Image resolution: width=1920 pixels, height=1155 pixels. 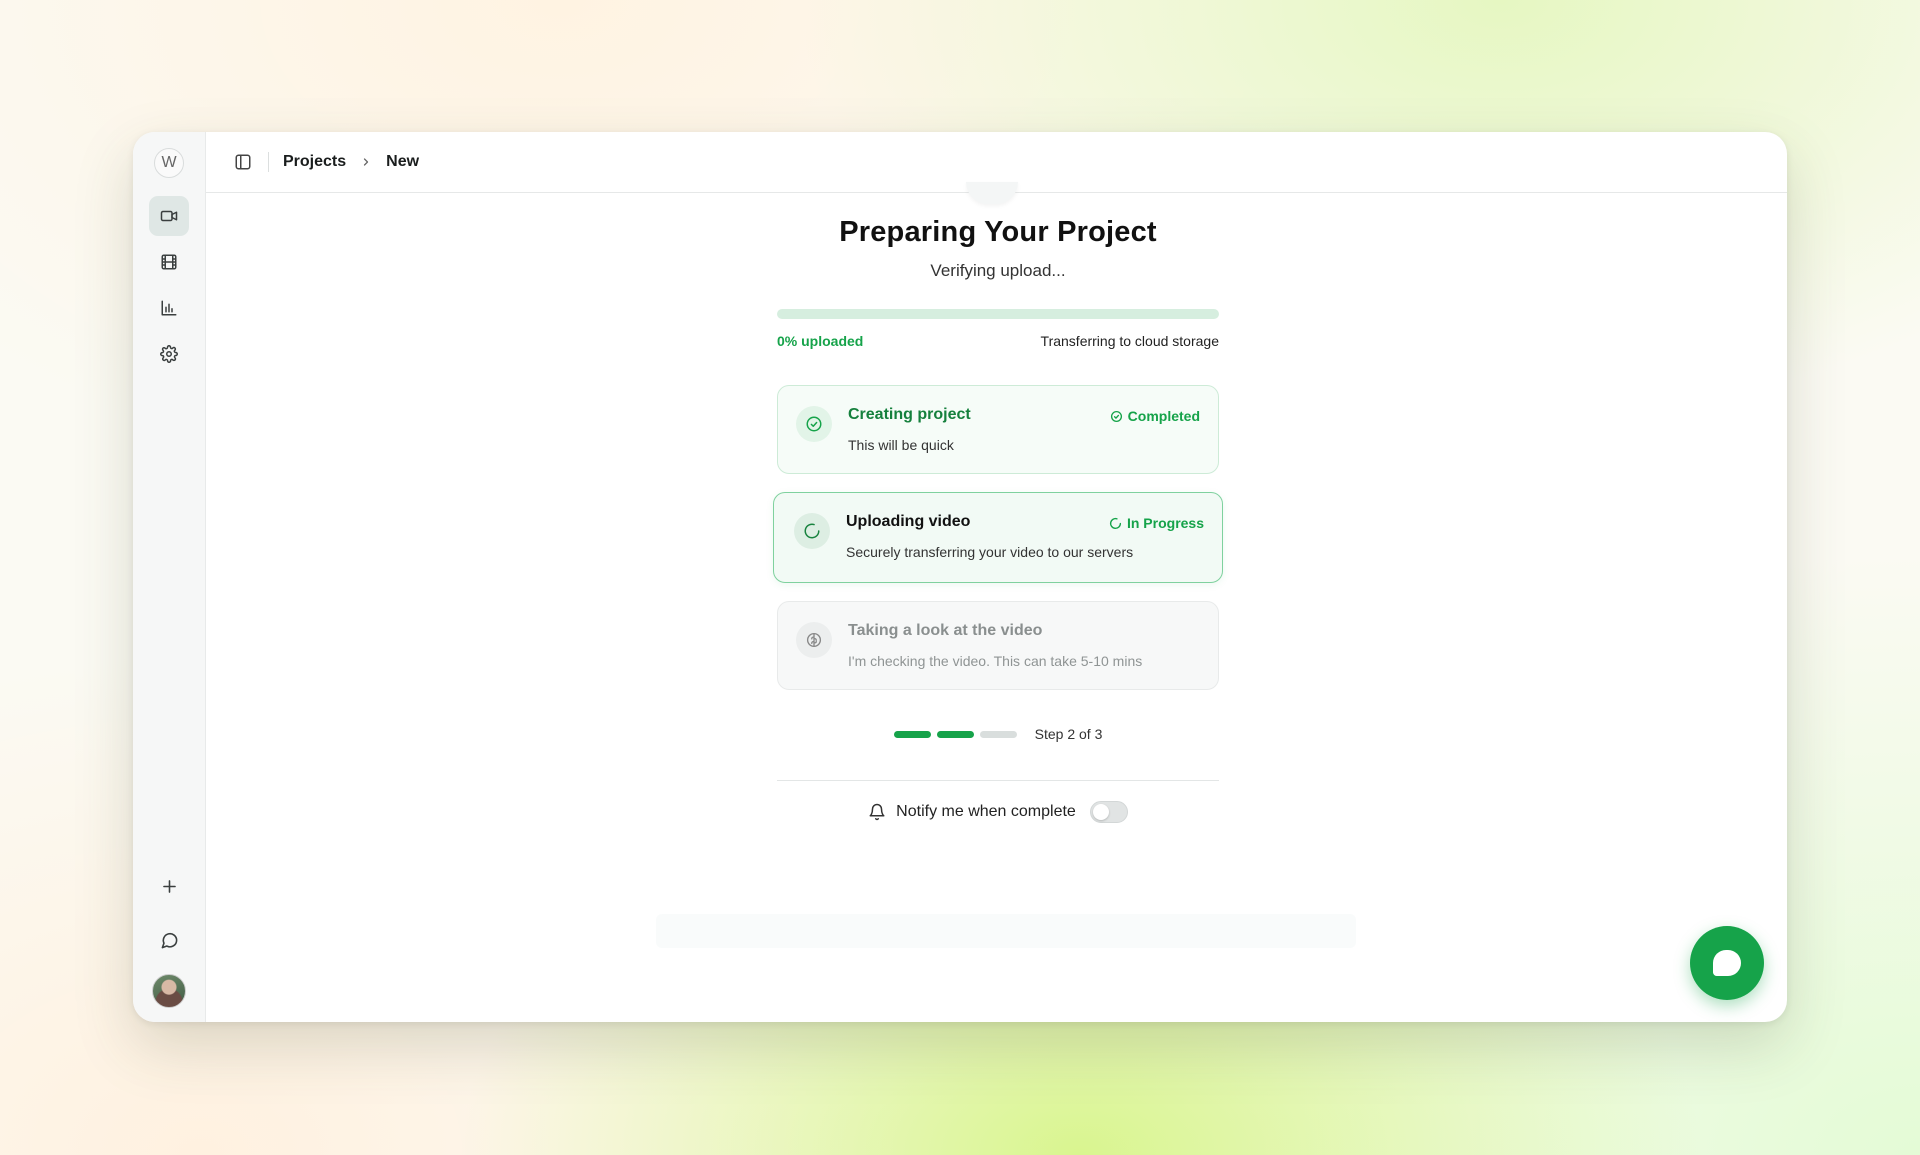 I want to click on panel-left-icon, so click(x=243, y=162).